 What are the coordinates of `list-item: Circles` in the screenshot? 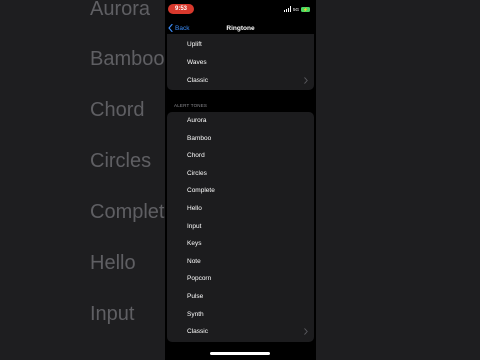 It's located at (240, 173).